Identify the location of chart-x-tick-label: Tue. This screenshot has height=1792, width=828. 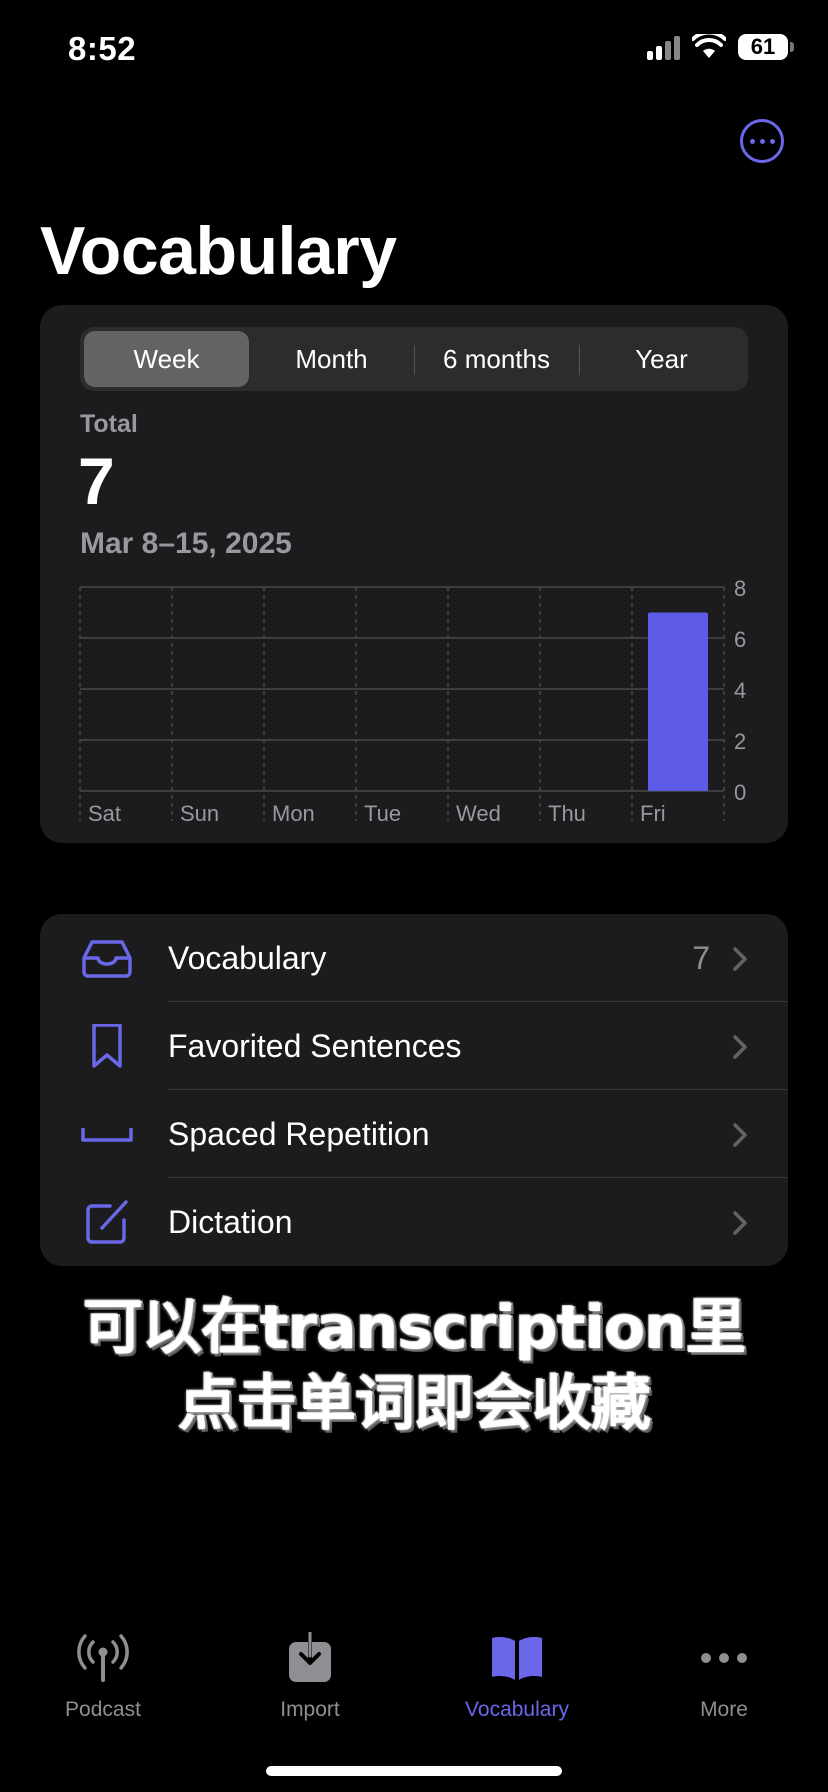
(382, 813).